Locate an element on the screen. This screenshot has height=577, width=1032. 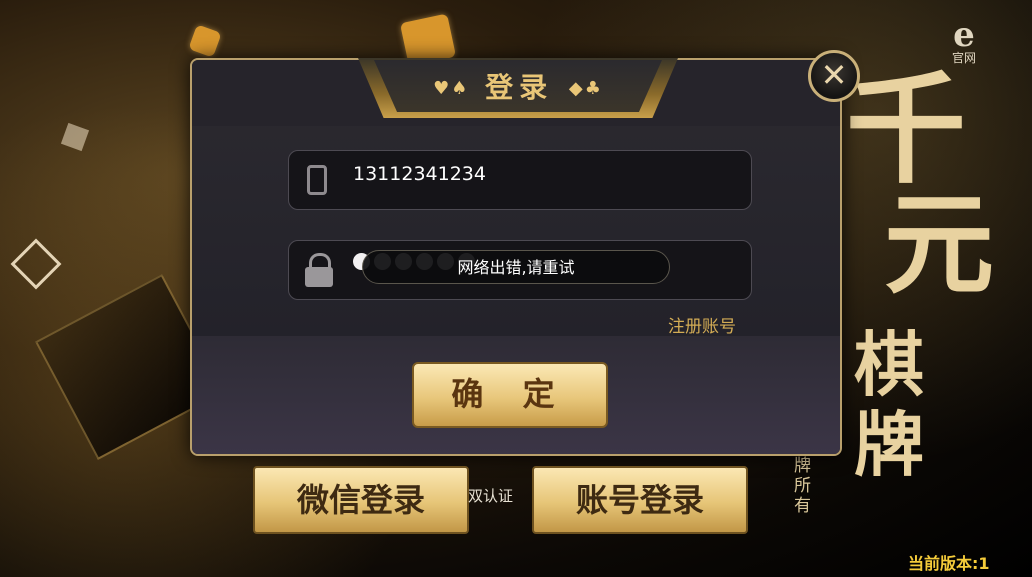
brand-calligraphy: 千 元 棋 牌 is located at coordinates (927, 295).